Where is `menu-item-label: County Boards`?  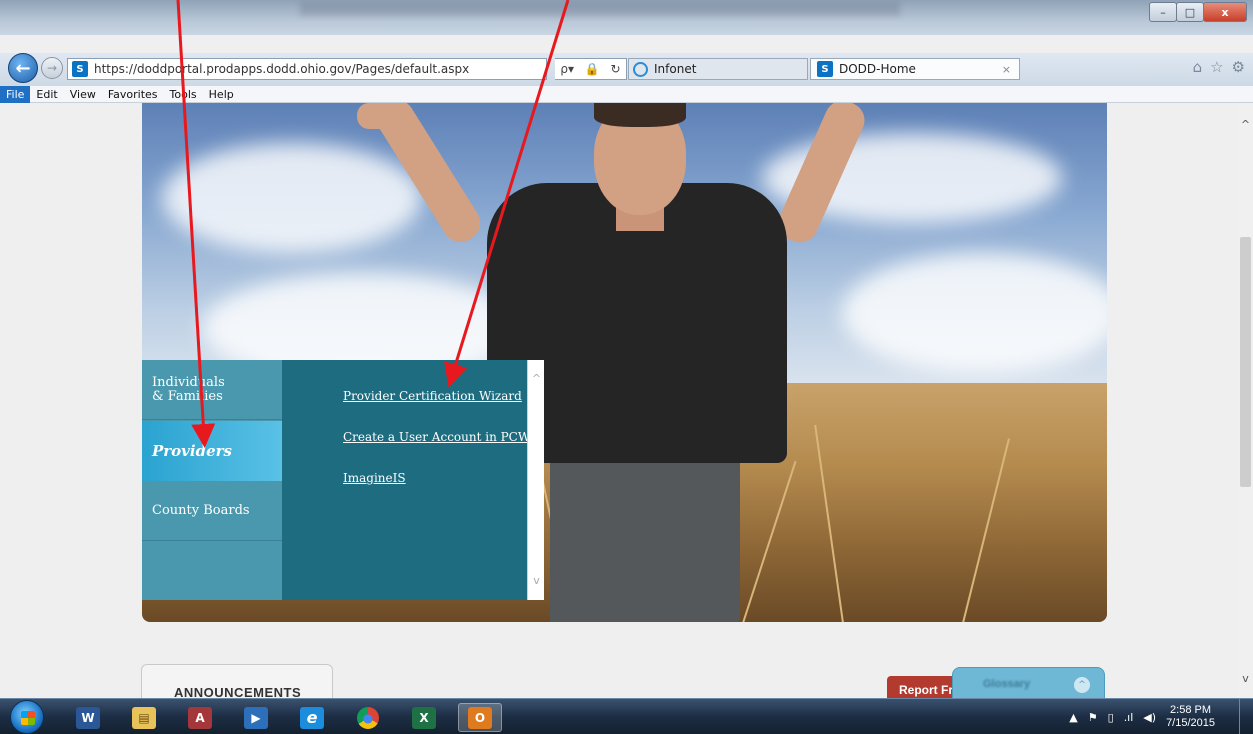 menu-item-label: County Boards is located at coordinates (201, 510).